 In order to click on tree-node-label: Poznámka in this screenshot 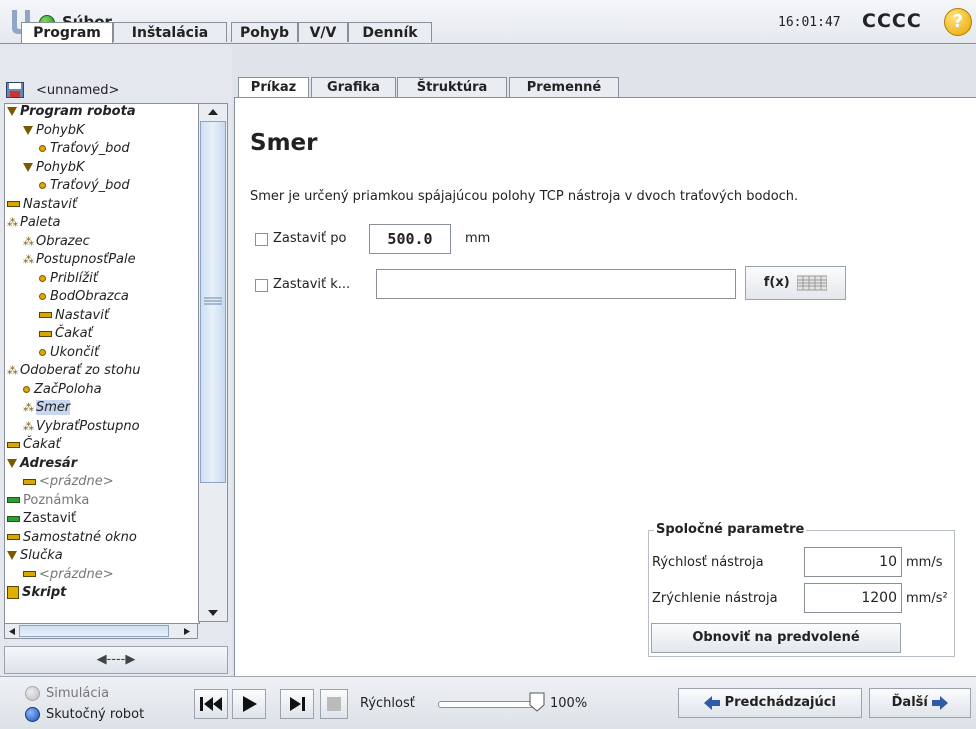, I will do `click(56, 500)`.